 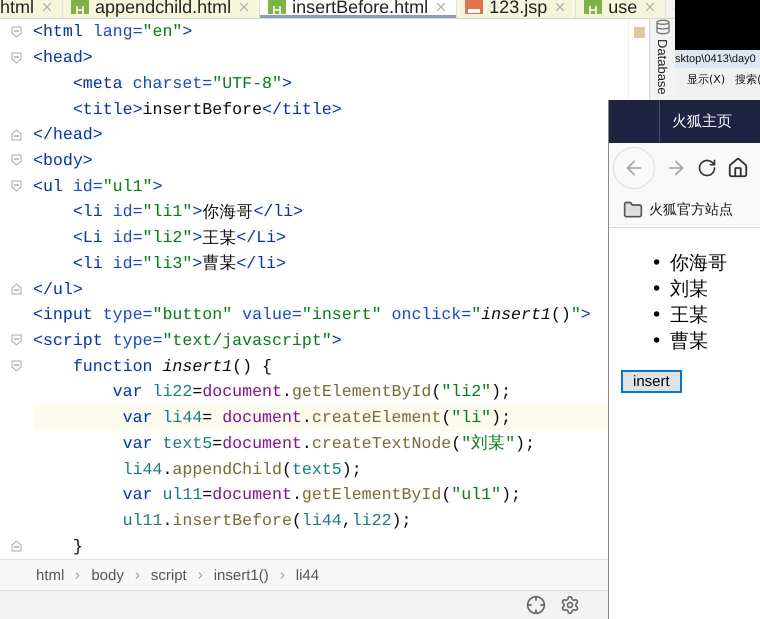 What do you see at coordinates (651, 381) in the screenshot?
I see `insert-button: insert` at bounding box center [651, 381].